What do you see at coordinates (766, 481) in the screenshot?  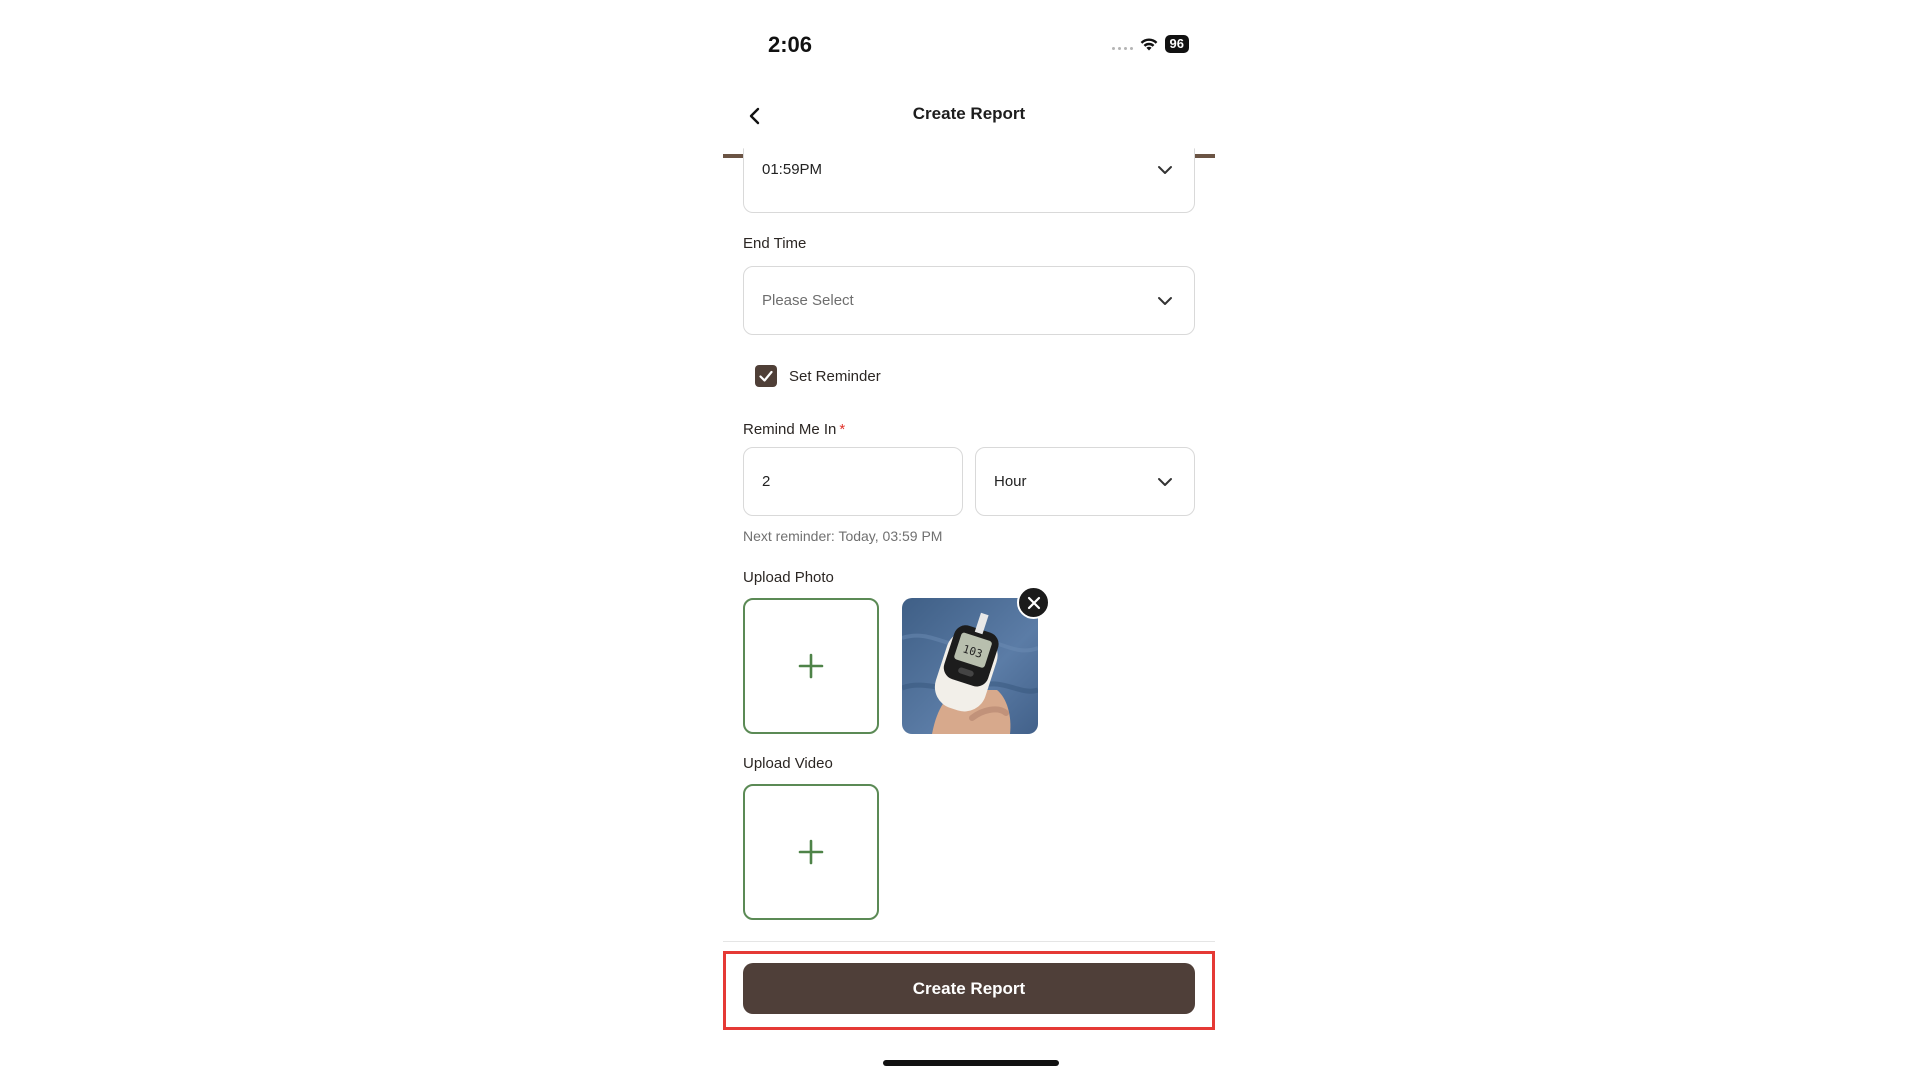 I see `reminder-amount-value: 2` at bounding box center [766, 481].